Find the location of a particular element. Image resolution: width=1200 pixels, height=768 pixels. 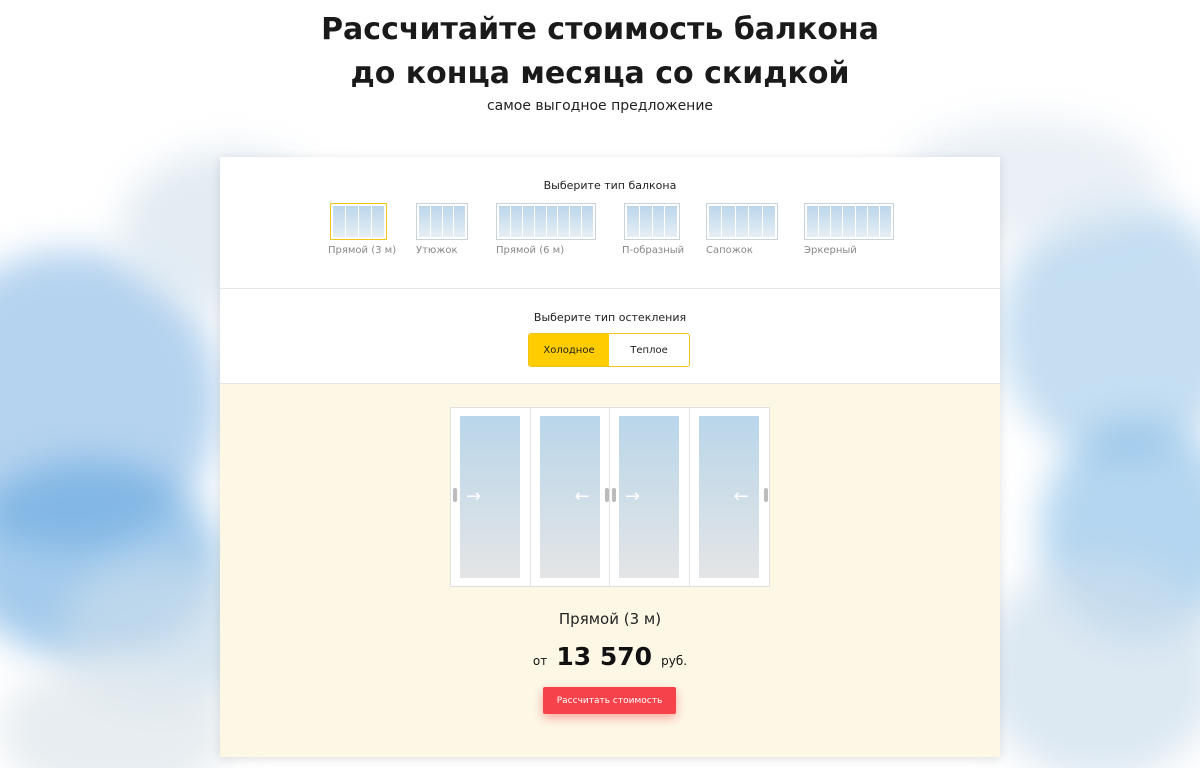

glazing-option-warm: Теплое is located at coordinates (649, 350).